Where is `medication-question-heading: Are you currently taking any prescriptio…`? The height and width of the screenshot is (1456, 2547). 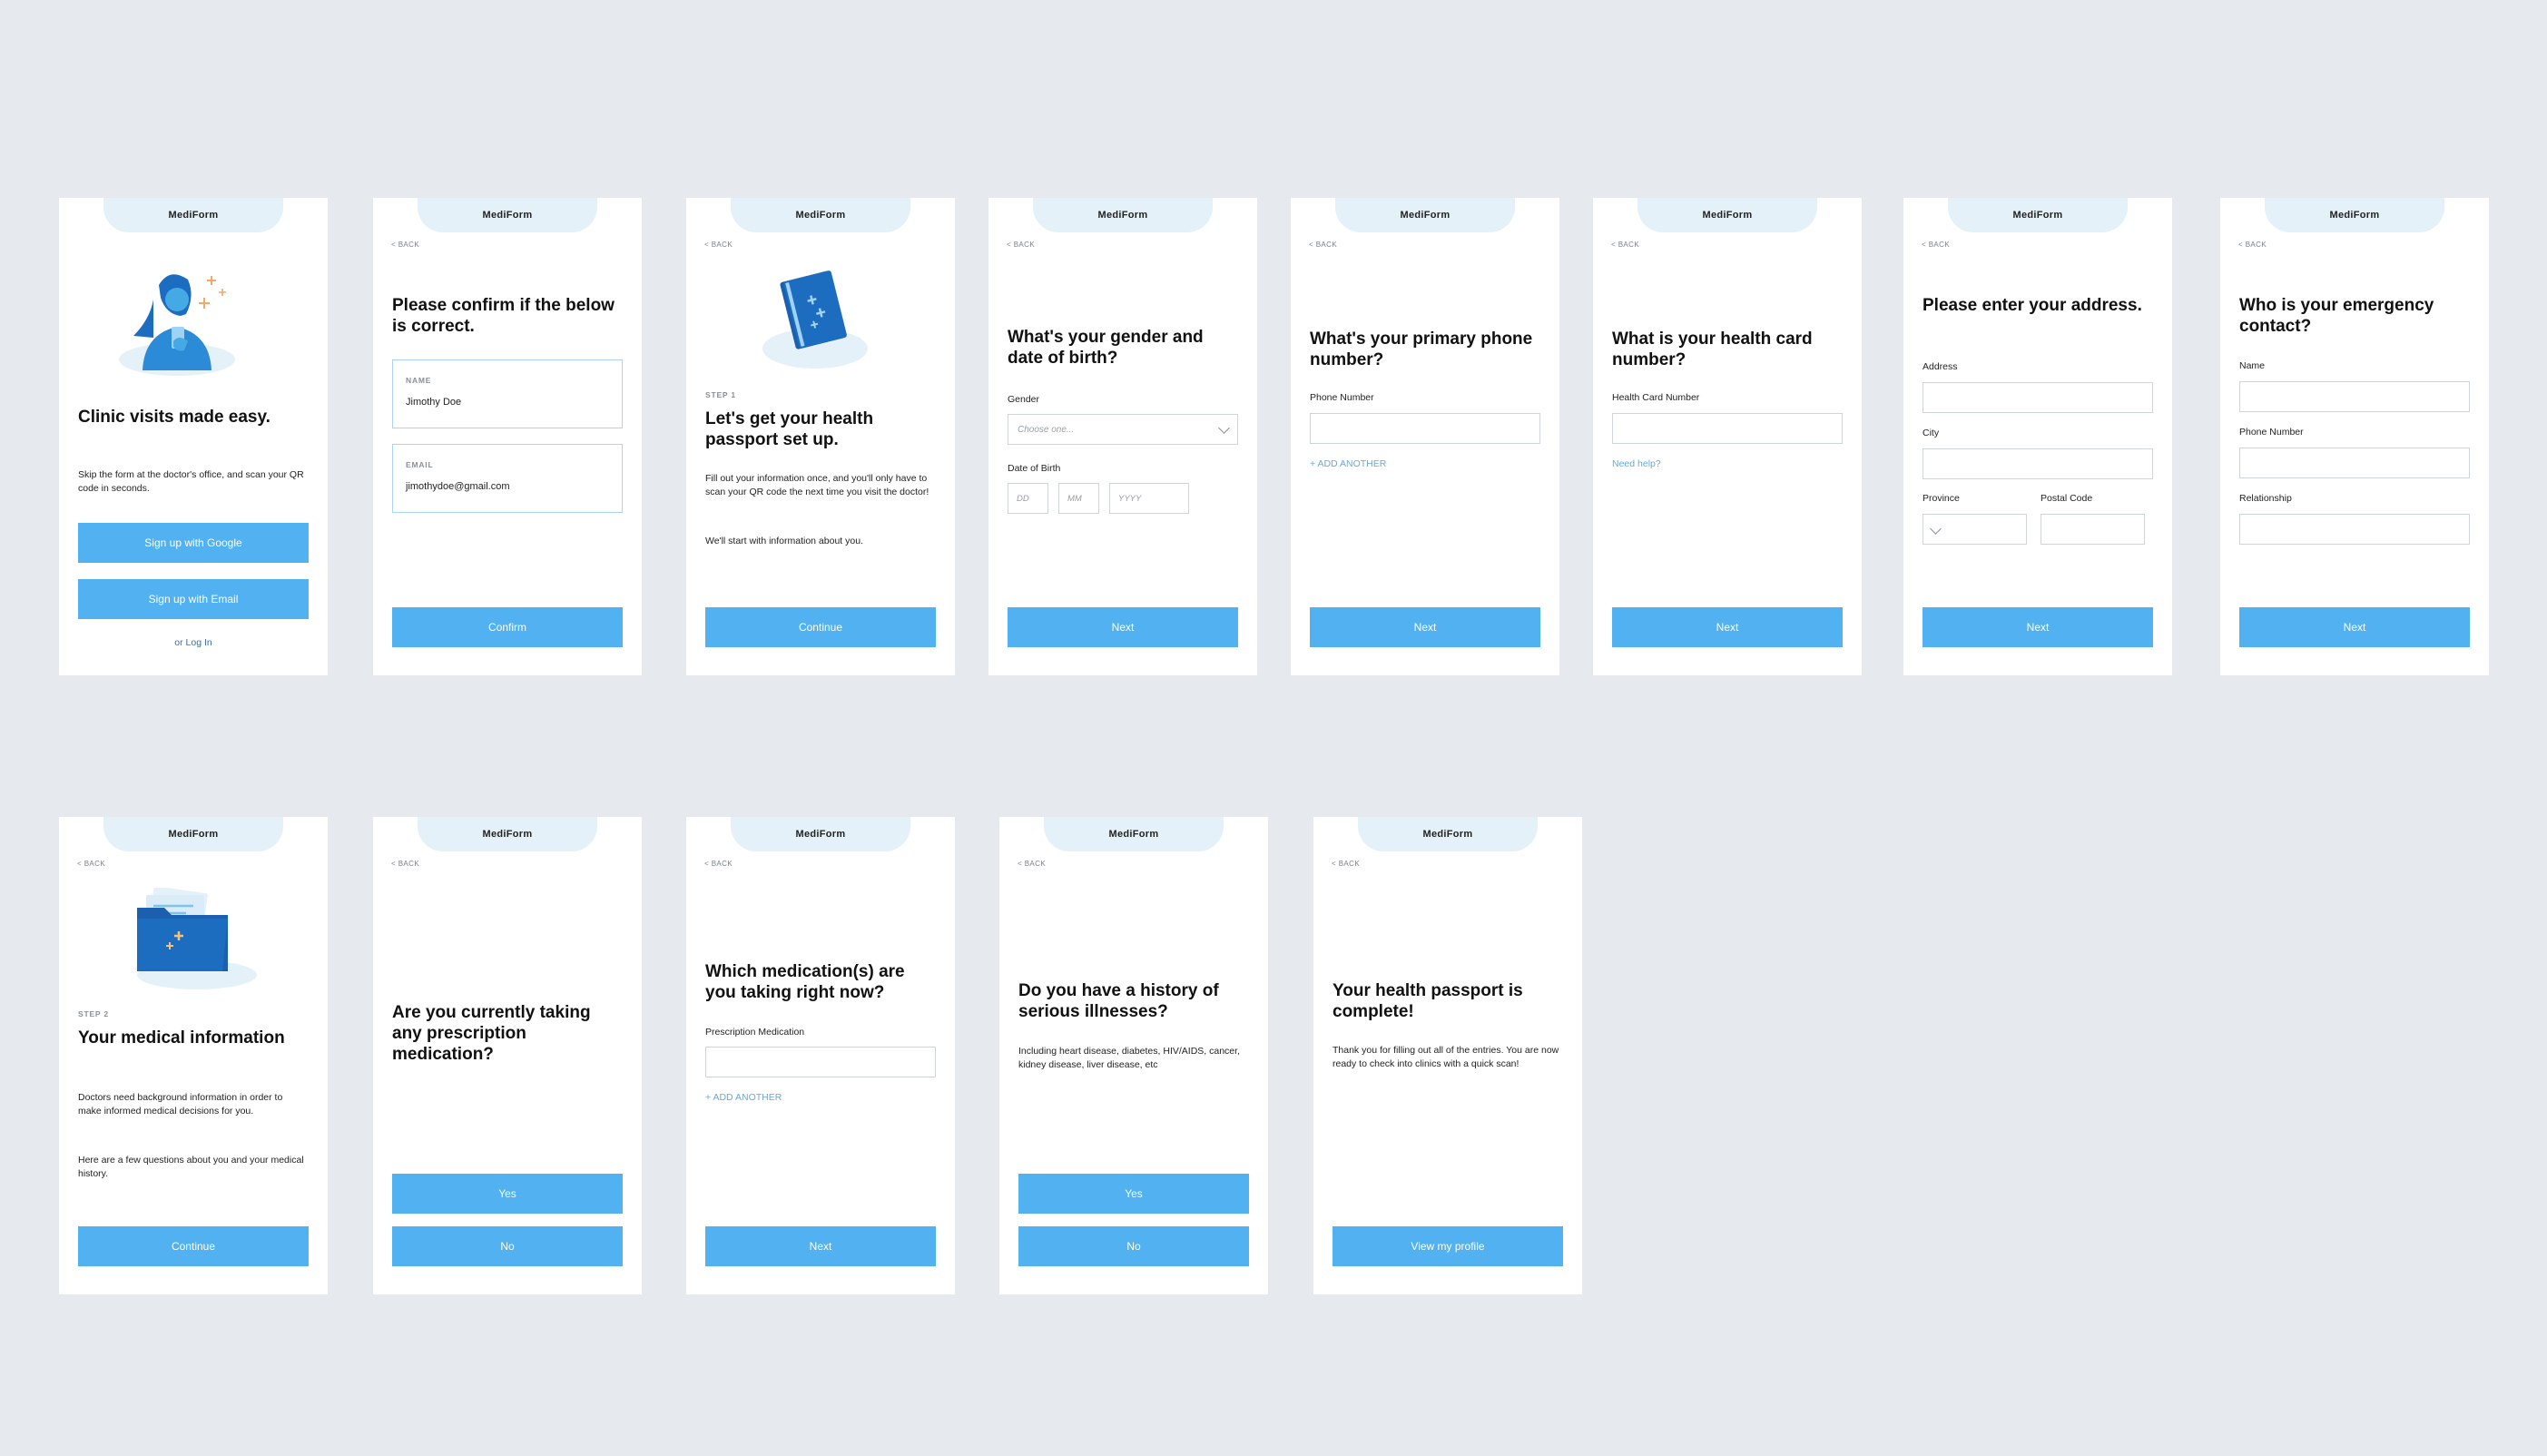 medication-question-heading: Are you currently taking any prescriptio… is located at coordinates (491, 1033).